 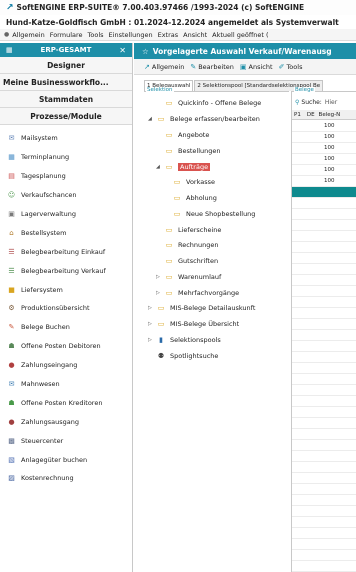 What do you see at coordinates (66, 365) in the screenshot?
I see `module-item: ● Zahlungseingang` at bounding box center [66, 365].